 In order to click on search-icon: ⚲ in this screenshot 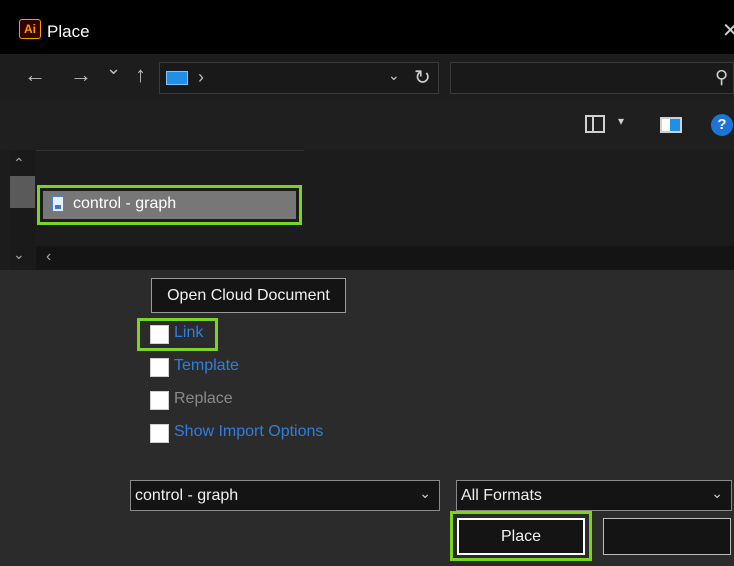, I will do `click(721, 77)`.